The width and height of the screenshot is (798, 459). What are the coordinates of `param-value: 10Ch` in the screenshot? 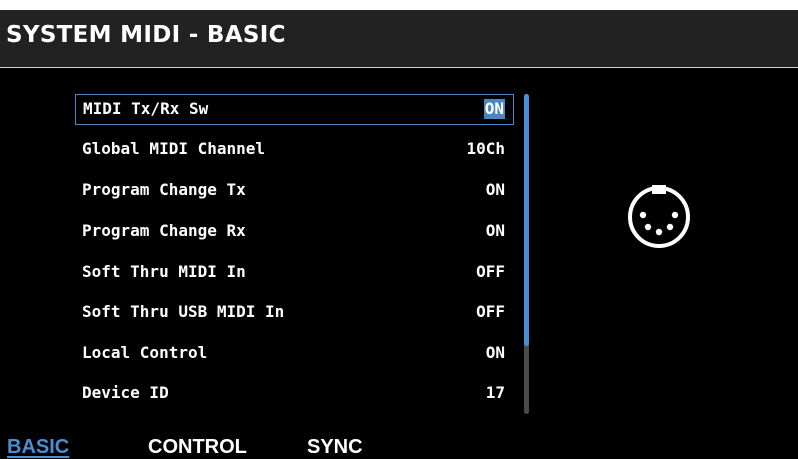 It's located at (485, 149).